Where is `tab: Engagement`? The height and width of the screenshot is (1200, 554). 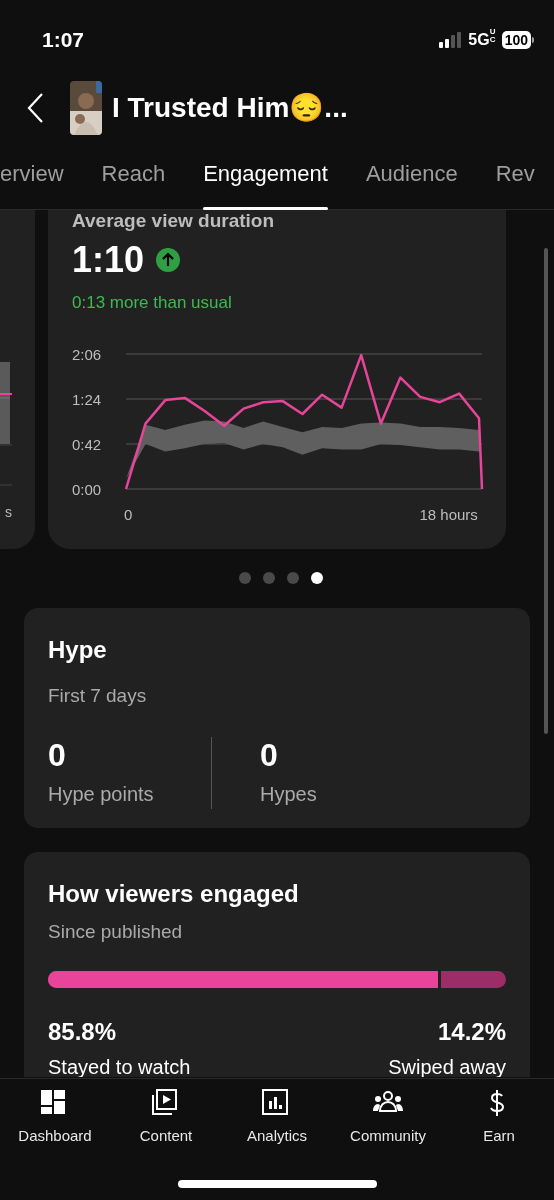
tab: Engagement is located at coordinates (265, 173).